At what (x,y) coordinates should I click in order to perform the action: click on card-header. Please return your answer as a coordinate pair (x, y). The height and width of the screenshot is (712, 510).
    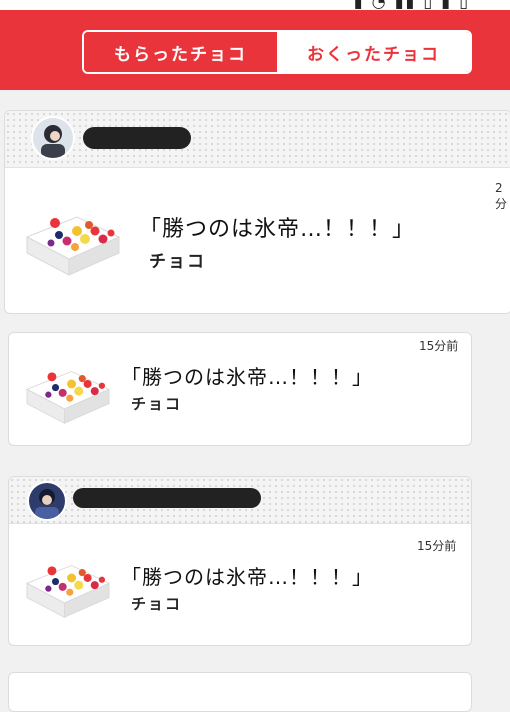
    Looking at the image, I should click on (257, 139).